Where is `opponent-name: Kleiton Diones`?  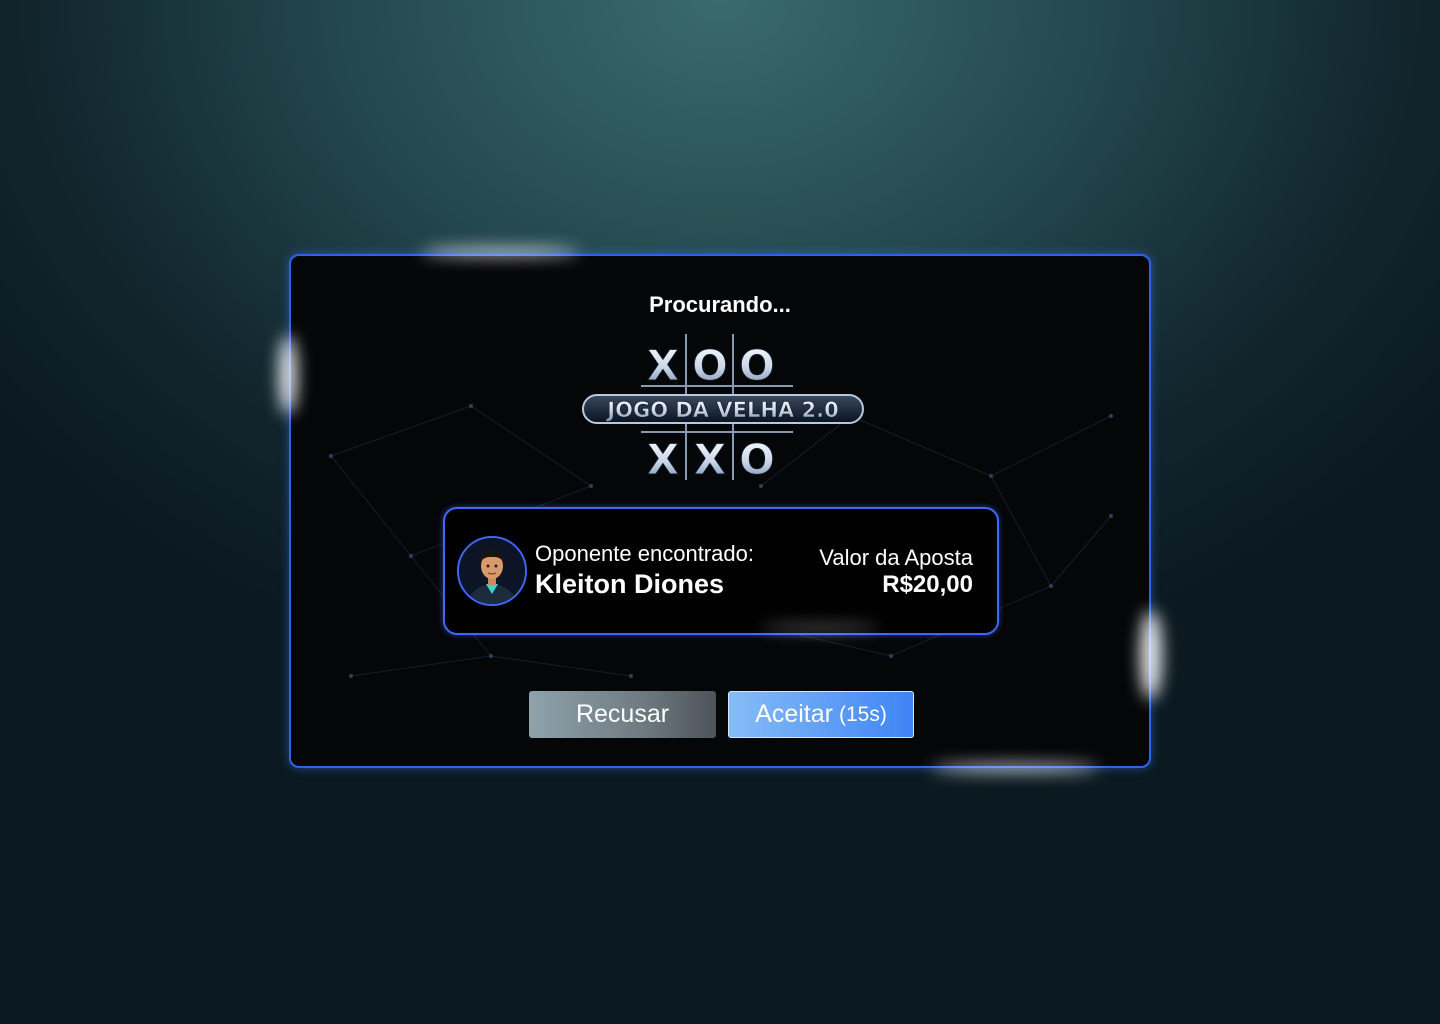
opponent-name: Kleiton Diones is located at coordinates (630, 584).